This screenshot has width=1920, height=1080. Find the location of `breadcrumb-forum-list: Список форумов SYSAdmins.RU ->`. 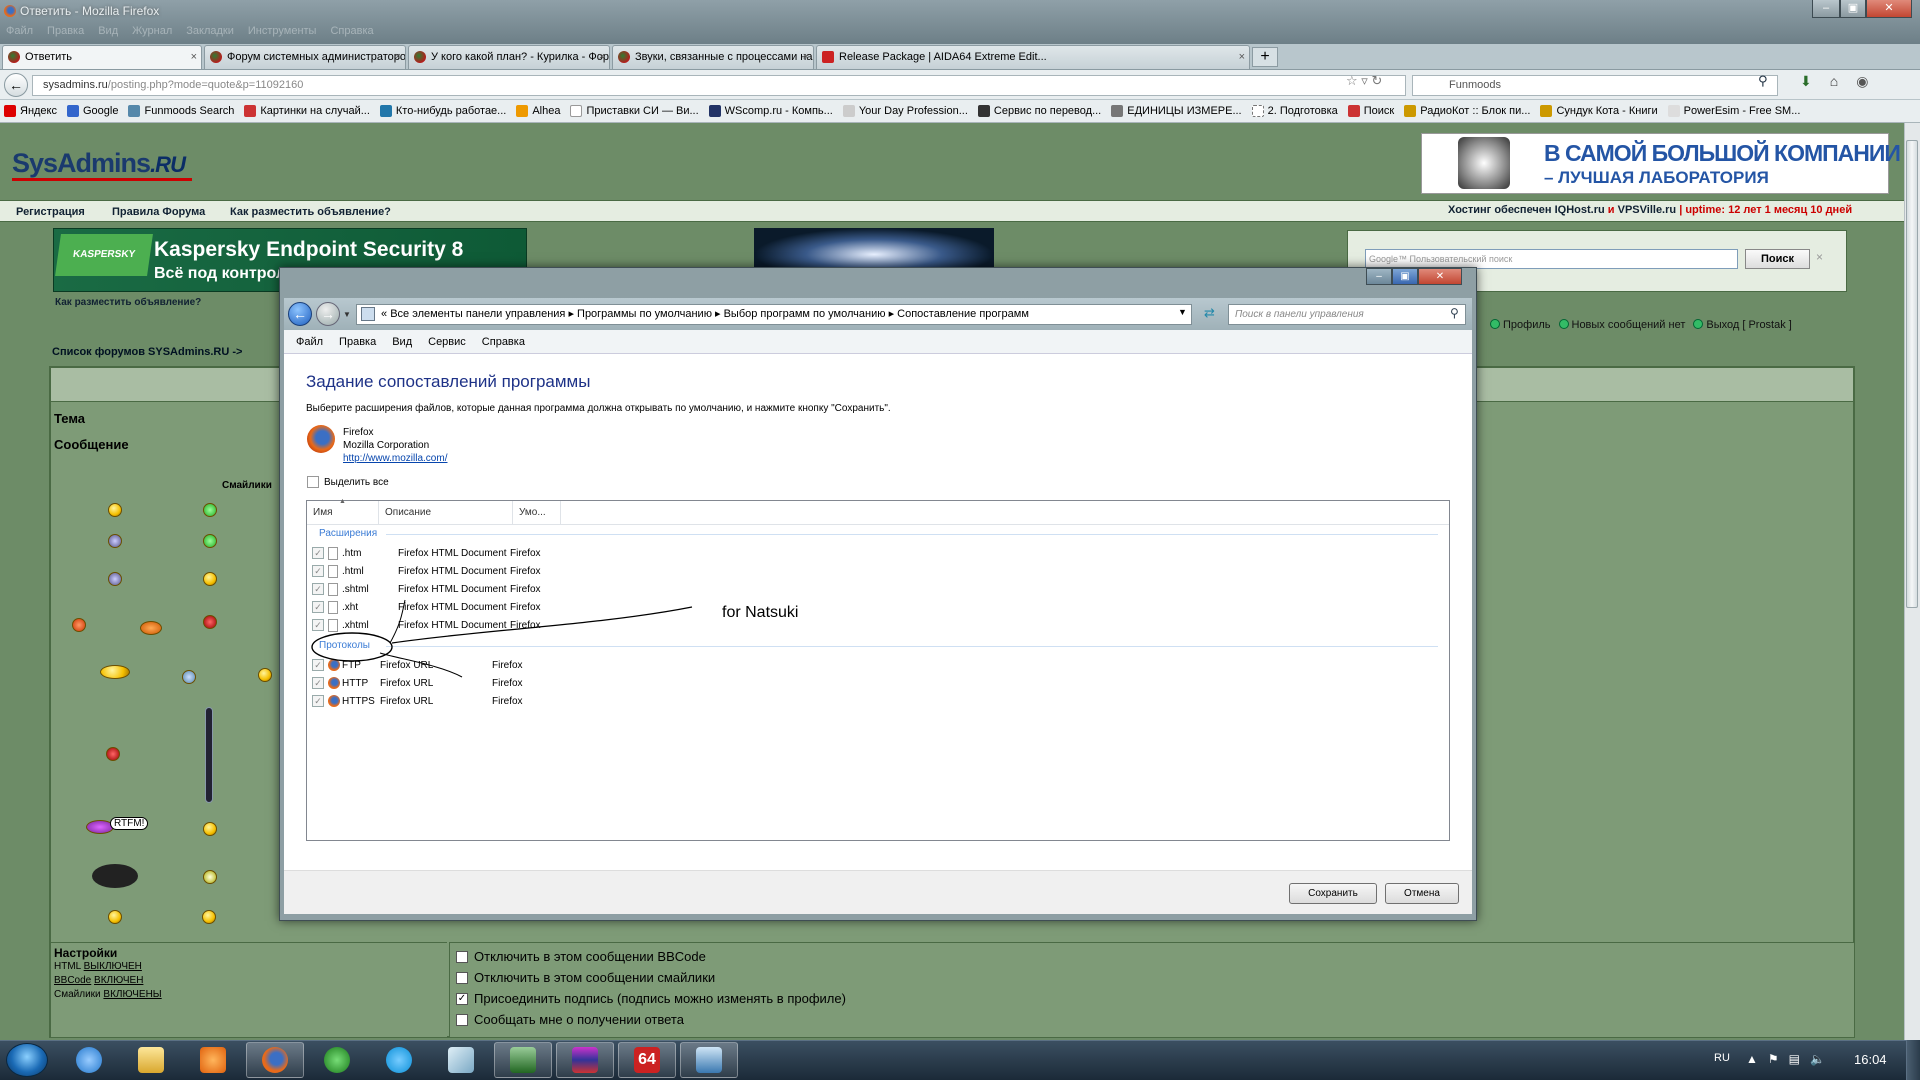

breadcrumb-forum-list: Список форумов SYSAdmins.RU -> is located at coordinates (147, 352).